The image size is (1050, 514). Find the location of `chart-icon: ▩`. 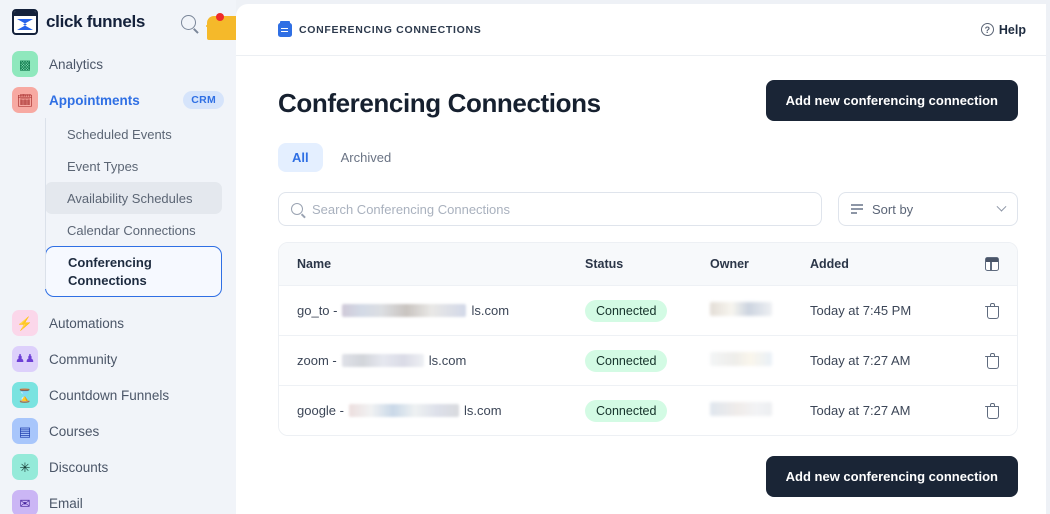

chart-icon: ▩ is located at coordinates (25, 64).